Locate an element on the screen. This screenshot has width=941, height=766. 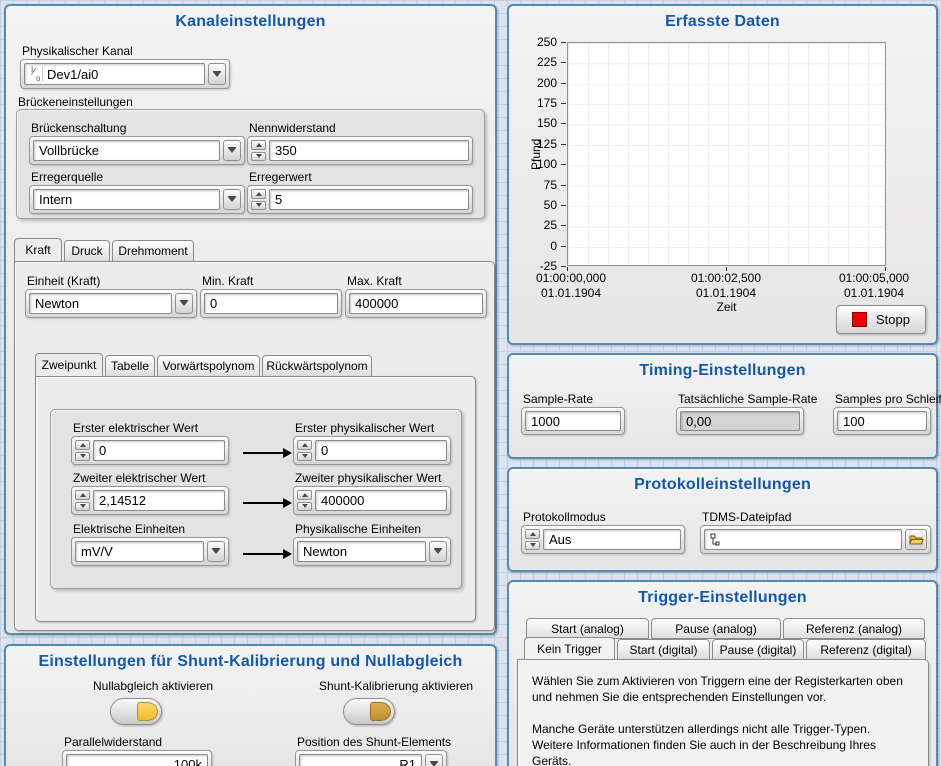
min-kraft-field: 0 is located at coordinates (271, 303).